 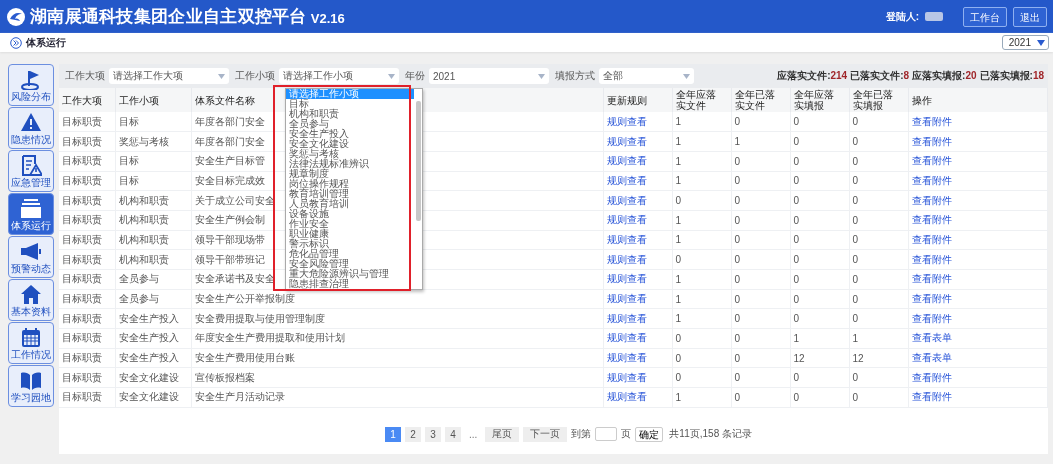 What do you see at coordinates (31, 128) in the screenshot?
I see `sidebar-item: 隐患情况` at bounding box center [31, 128].